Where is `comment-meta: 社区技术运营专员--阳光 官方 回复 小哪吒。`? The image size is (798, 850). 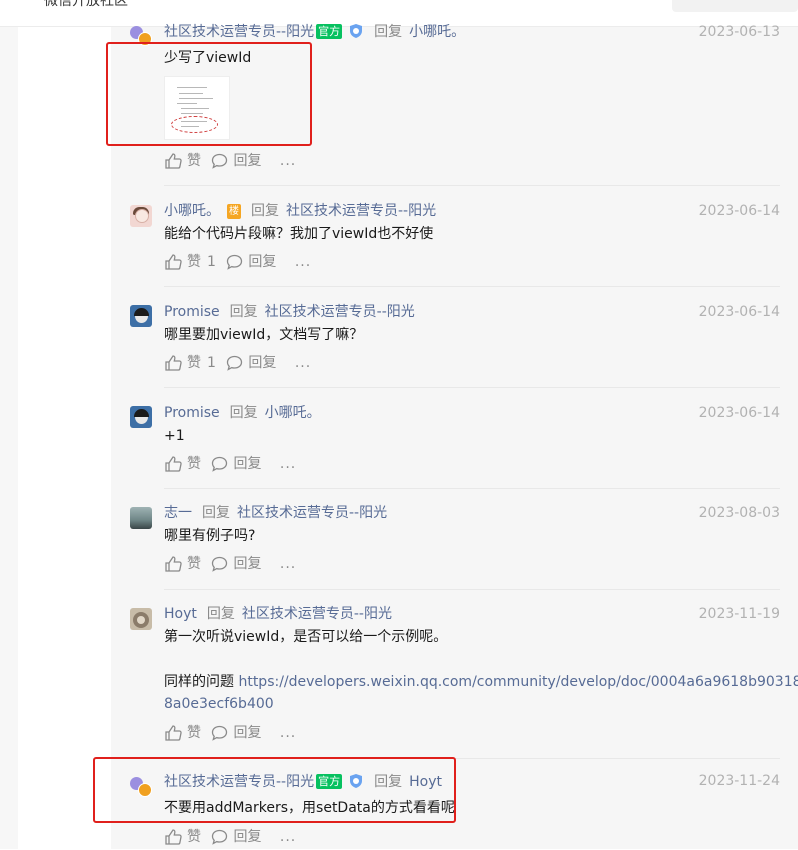
comment-meta: 社区技术运营专员--阳光 官方 回复 小哪吒。 is located at coordinates (314, 32).